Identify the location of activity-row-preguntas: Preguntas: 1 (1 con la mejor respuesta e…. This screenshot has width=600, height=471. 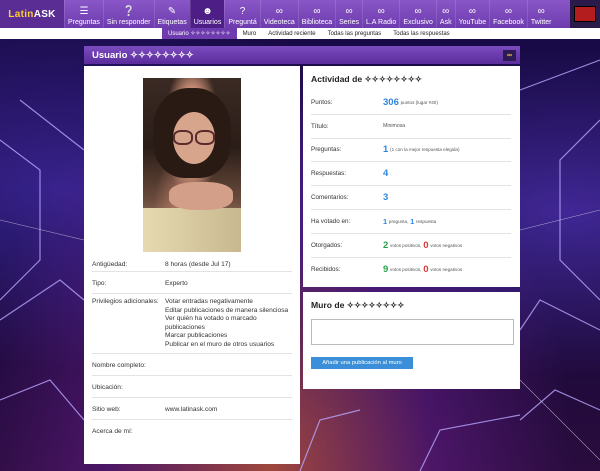
(411, 151).